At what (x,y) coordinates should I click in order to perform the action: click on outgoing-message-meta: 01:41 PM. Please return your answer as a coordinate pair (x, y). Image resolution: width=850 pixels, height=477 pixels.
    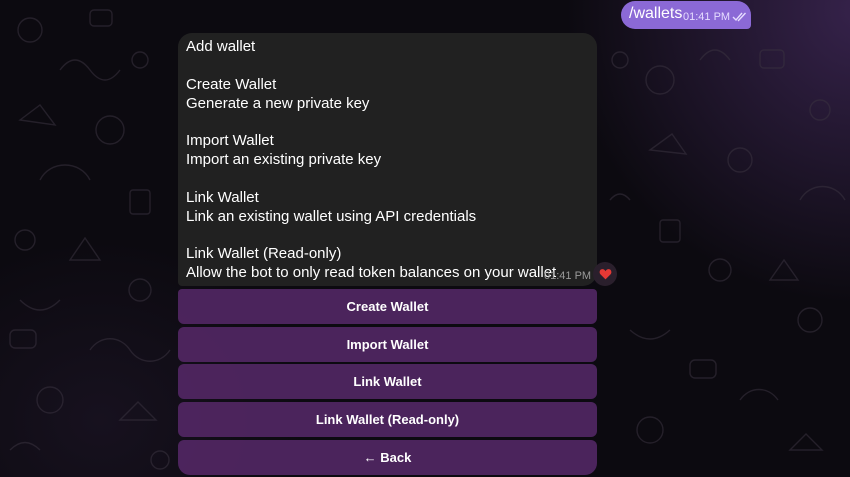
    Looking at the image, I should click on (715, 17).